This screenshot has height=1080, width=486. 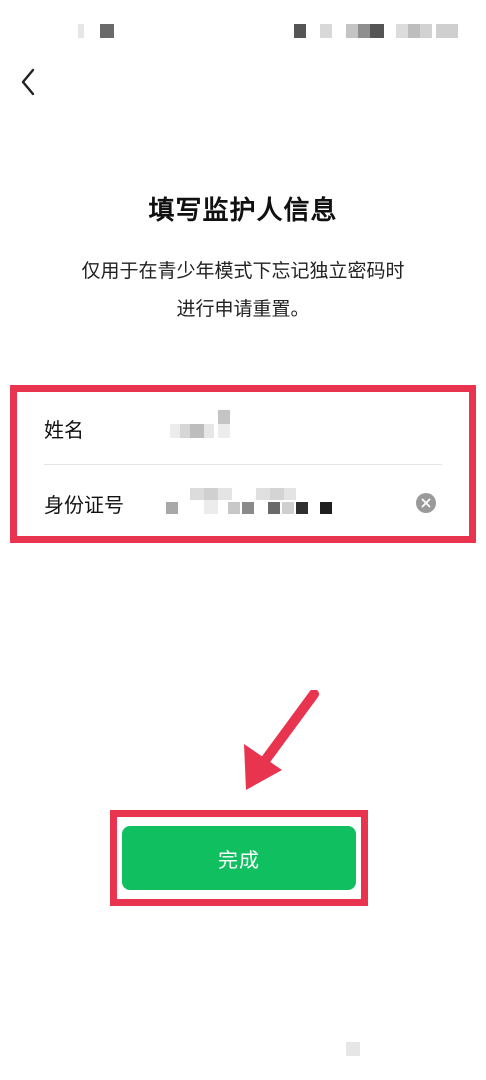 I want to click on chevron-left-icon, so click(x=28, y=82).